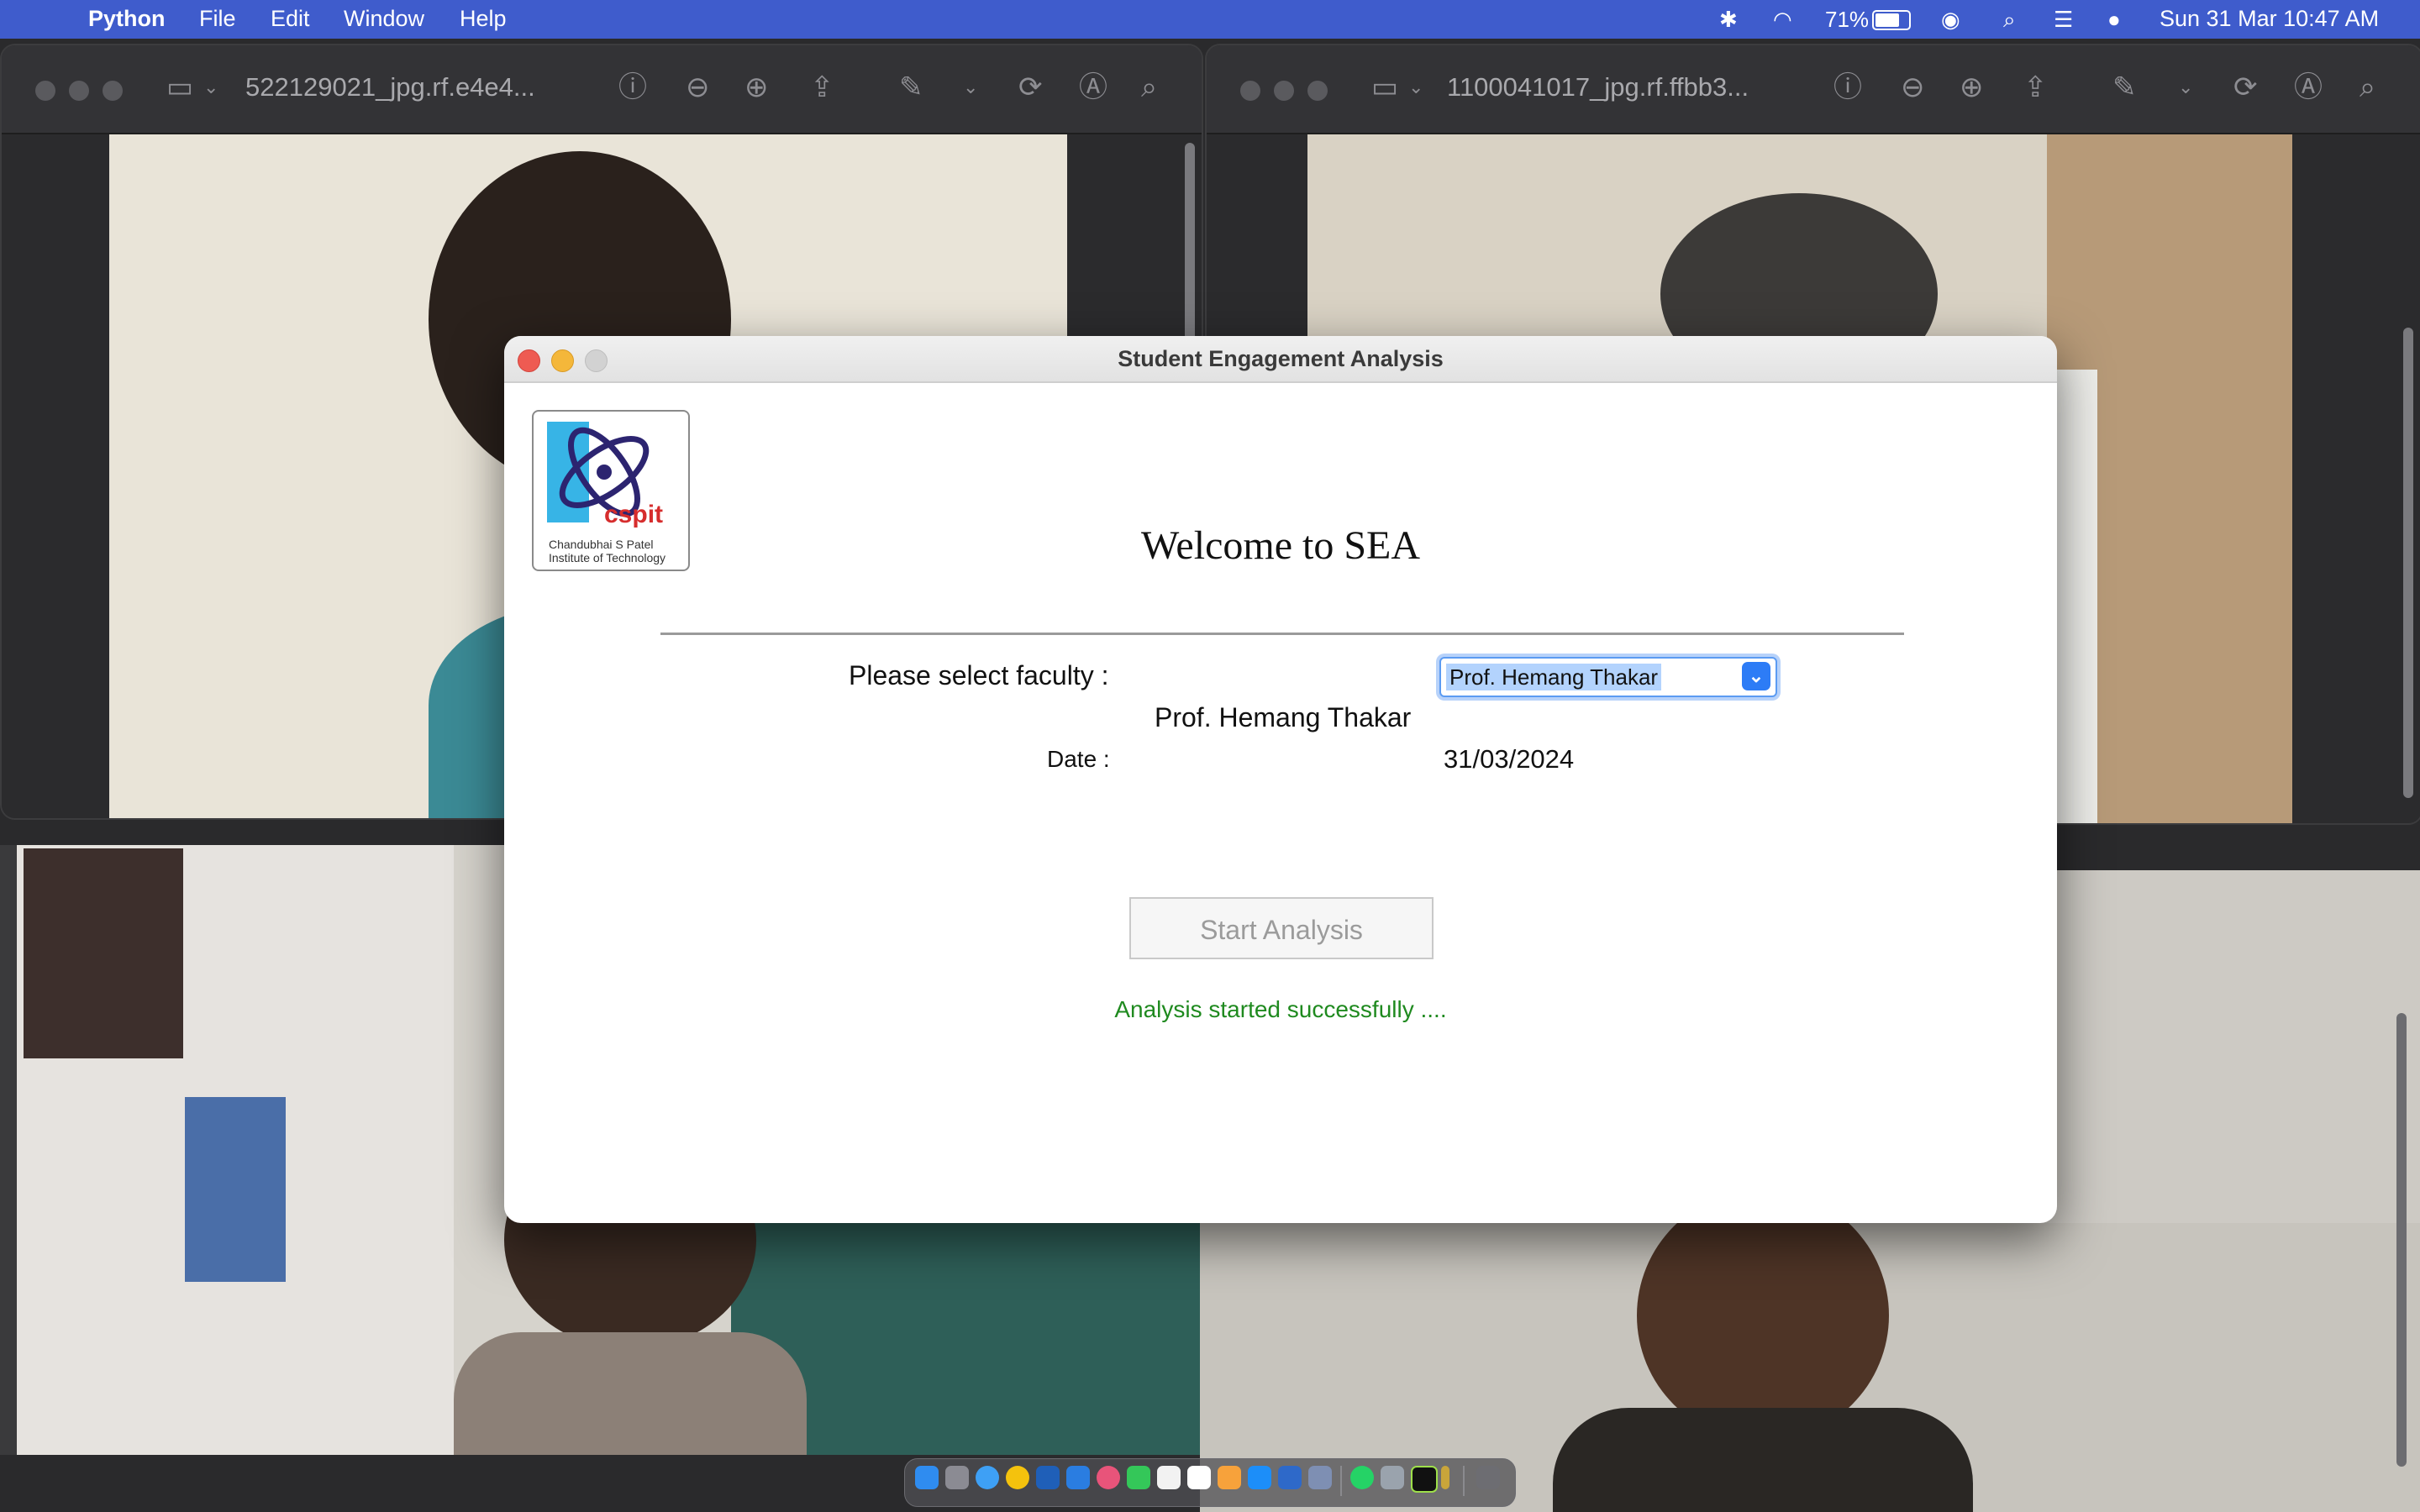 The height and width of the screenshot is (1512, 2420). Describe the element at coordinates (1320, 1477) in the screenshot. I see `python-icon` at that location.